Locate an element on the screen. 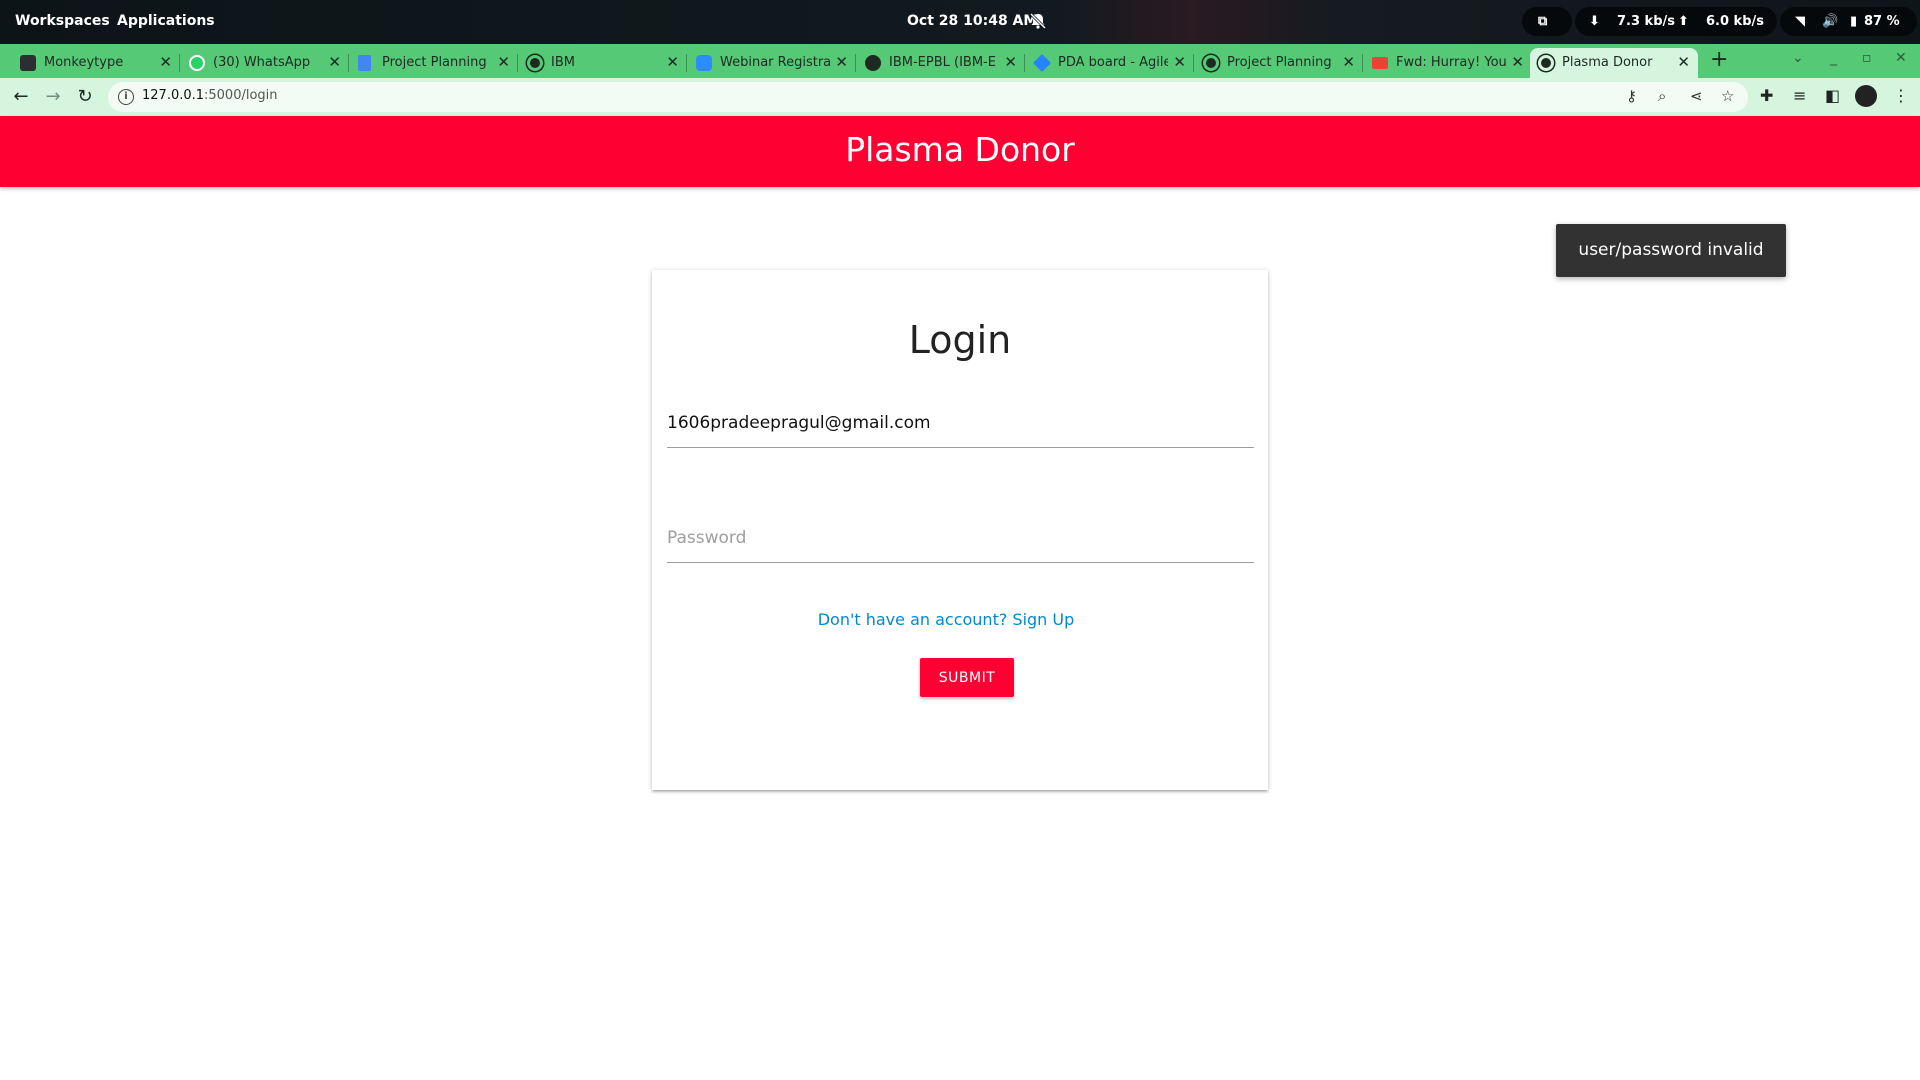 The width and height of the screenshot is (1920, 1080). login-title: Login is located at coordinates (960, 340).